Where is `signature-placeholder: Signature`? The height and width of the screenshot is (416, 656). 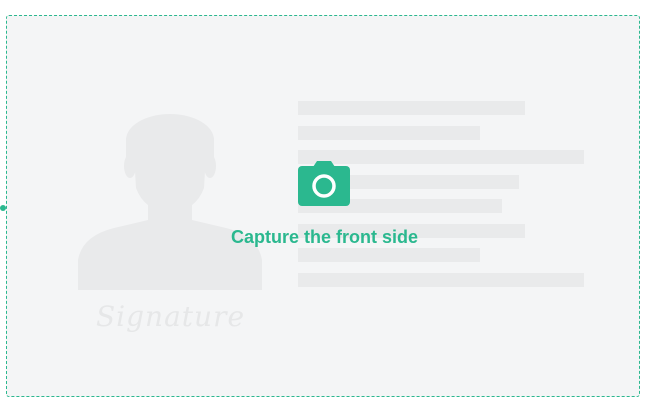
signature-placeholder: Signature is located at coordinates (171, 316).